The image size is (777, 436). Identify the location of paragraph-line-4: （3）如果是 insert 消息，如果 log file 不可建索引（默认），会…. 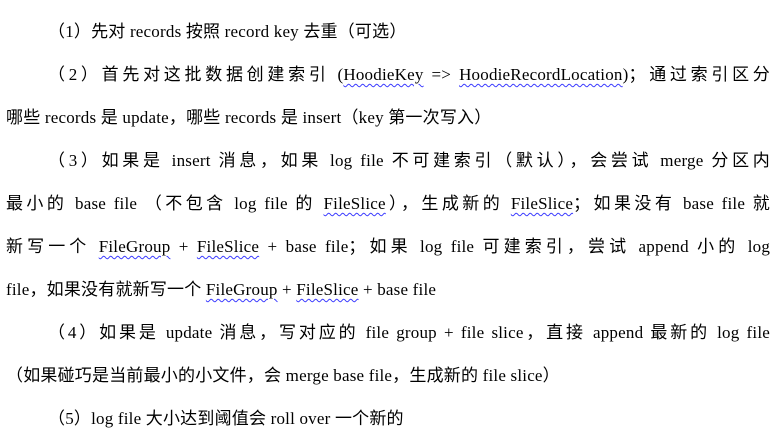
(409, 160).